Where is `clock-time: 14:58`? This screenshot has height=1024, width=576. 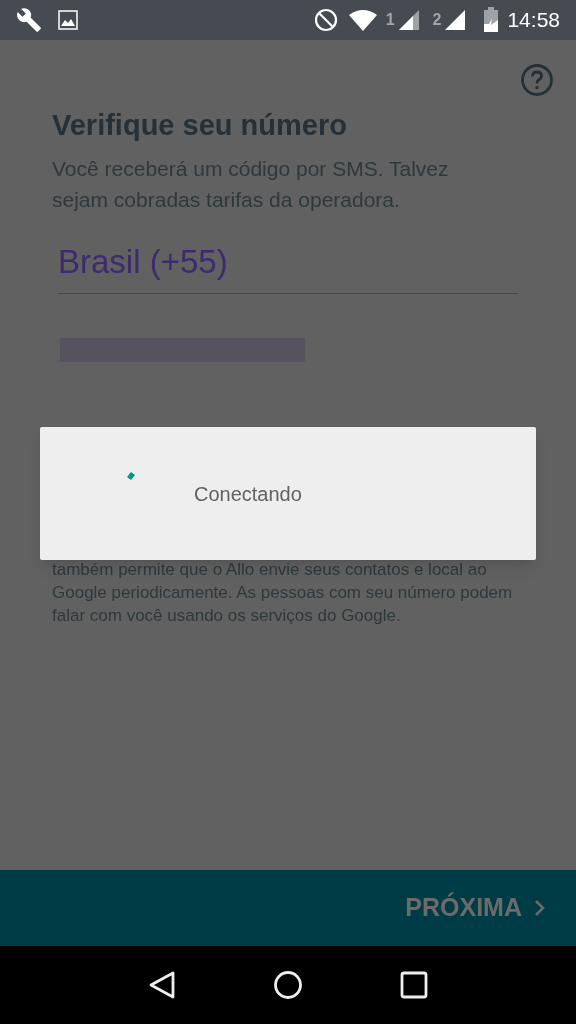
clock-time: 14:58 is located at coordinates (533, 20).